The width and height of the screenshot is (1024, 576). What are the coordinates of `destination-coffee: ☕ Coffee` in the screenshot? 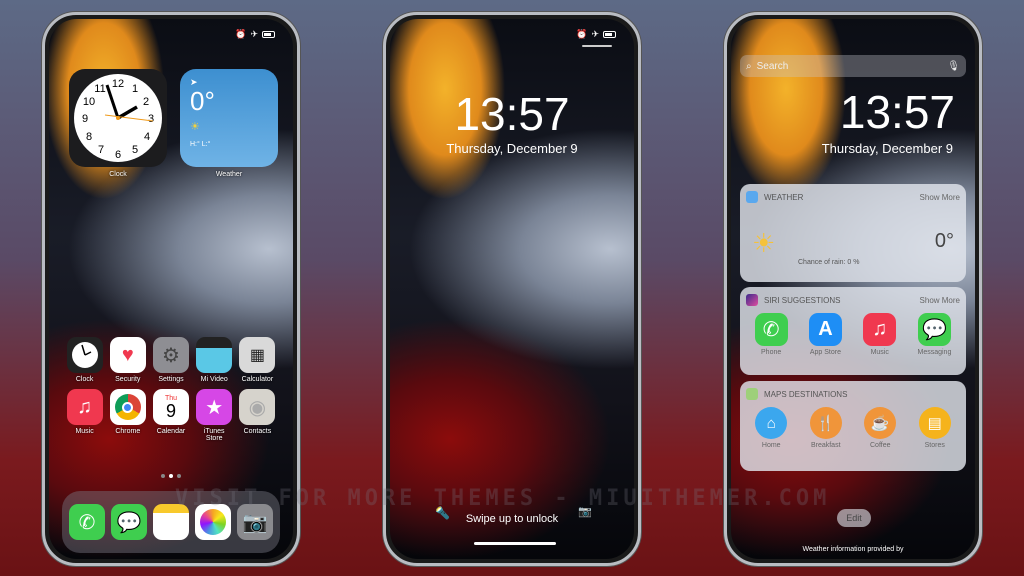 It's located at (880, 428).